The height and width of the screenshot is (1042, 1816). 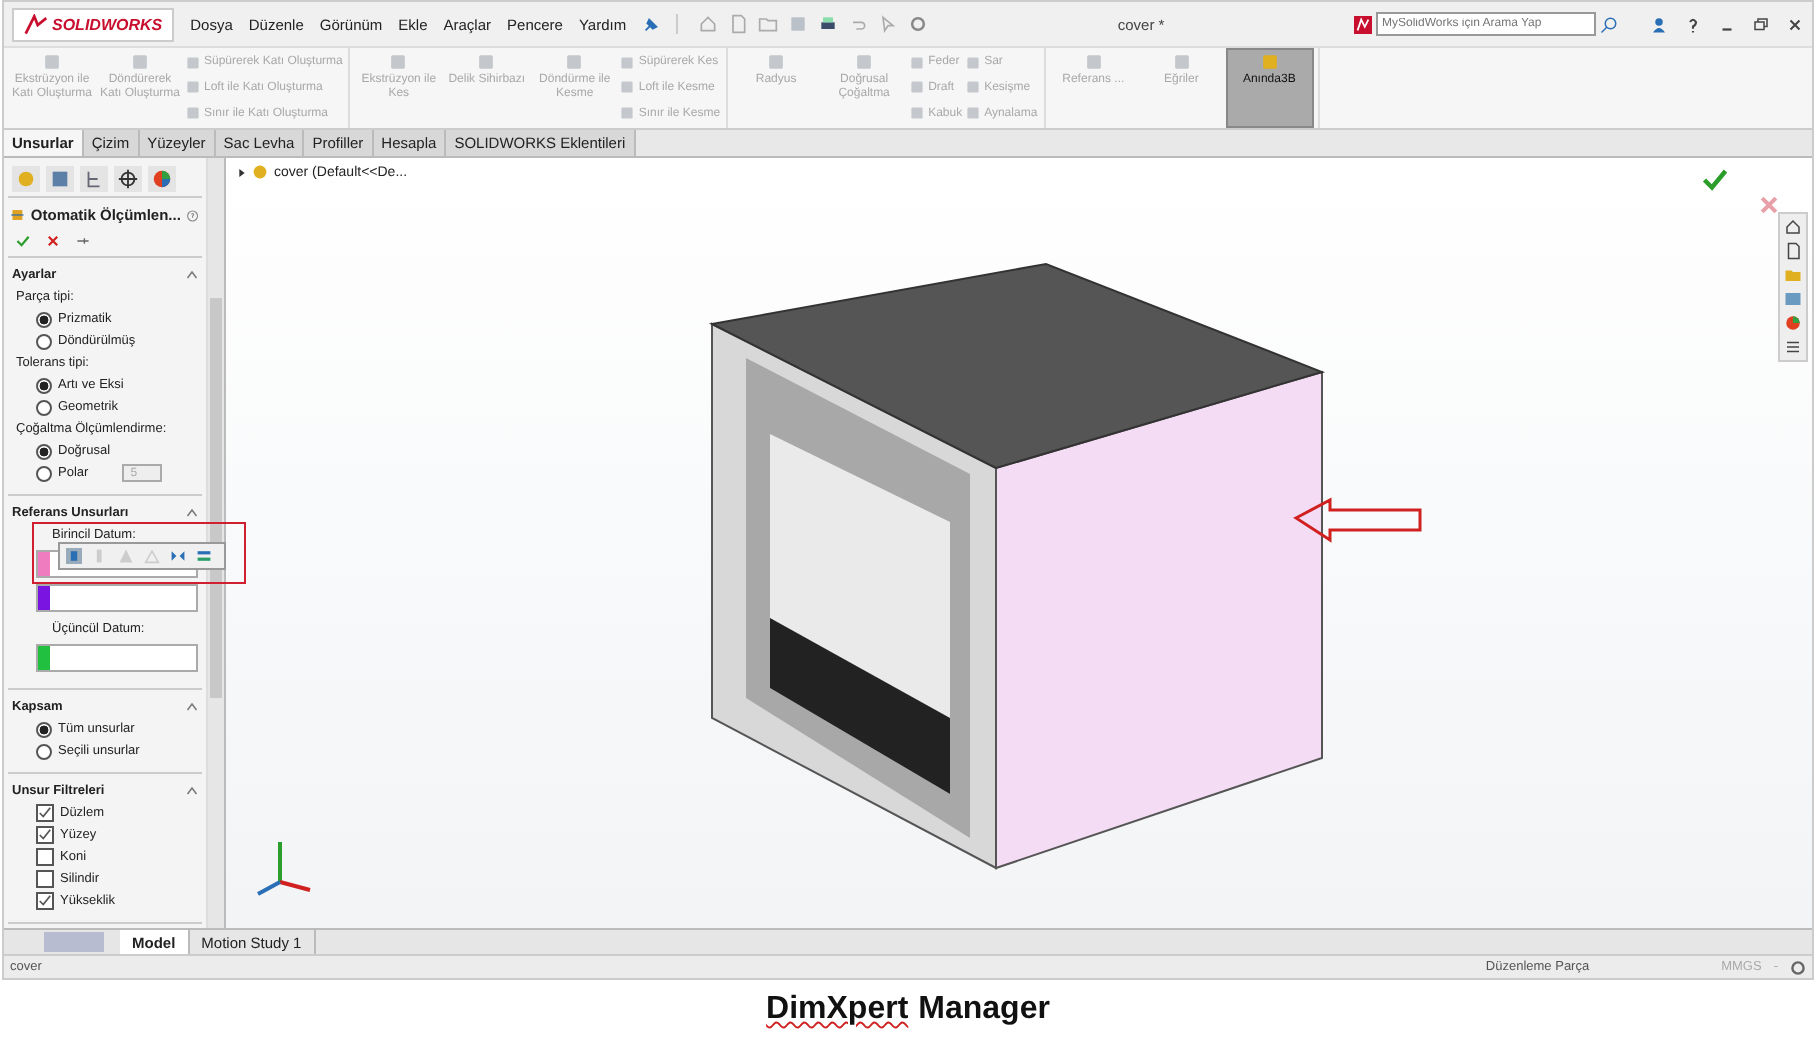 I want to click on tool-icon, so click(x=1269, y=62).